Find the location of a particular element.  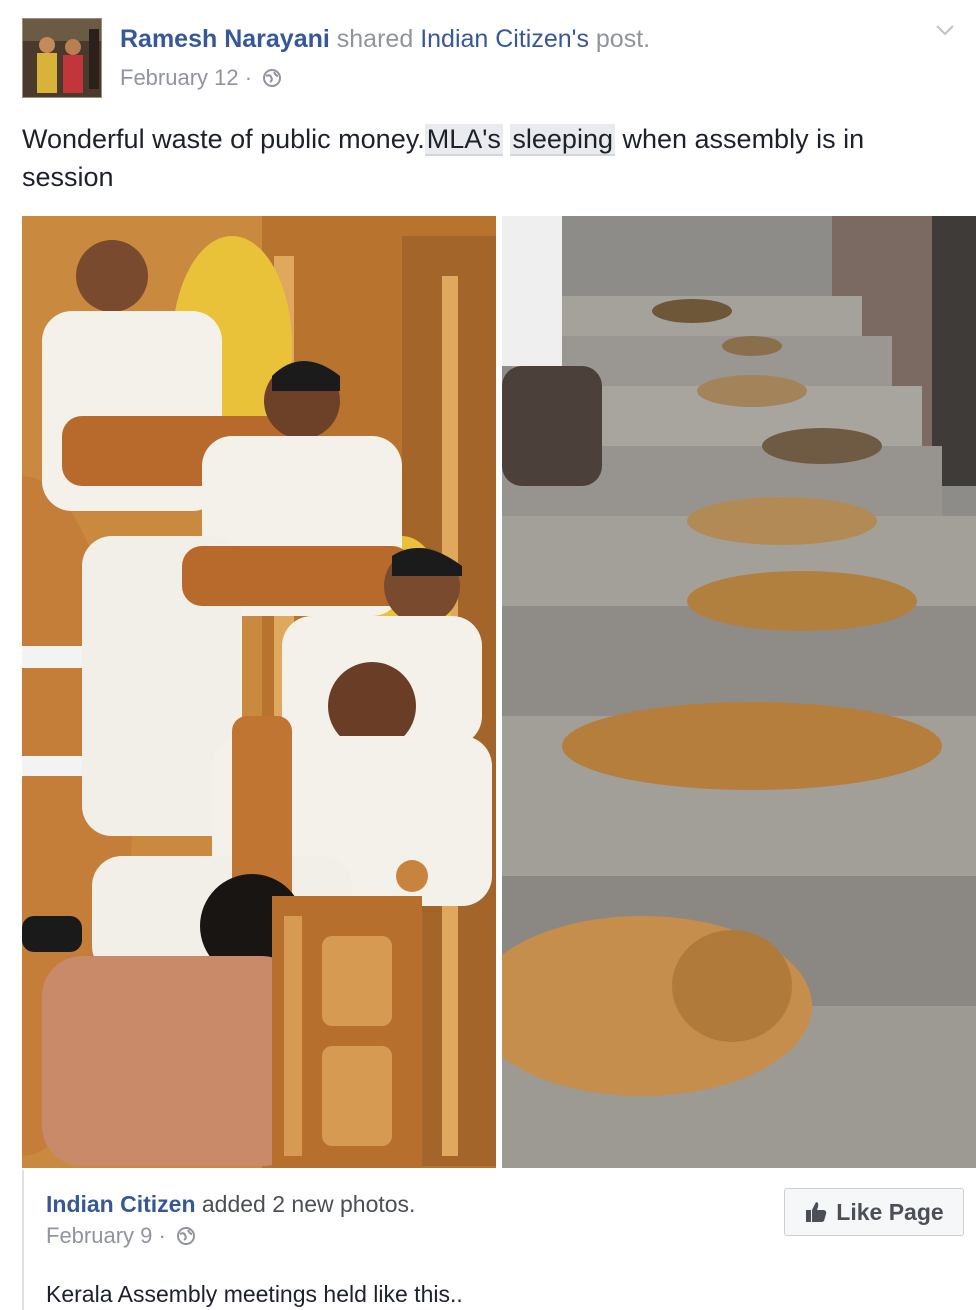

post-meta: February 12 · is located at coordinates (201, 79).